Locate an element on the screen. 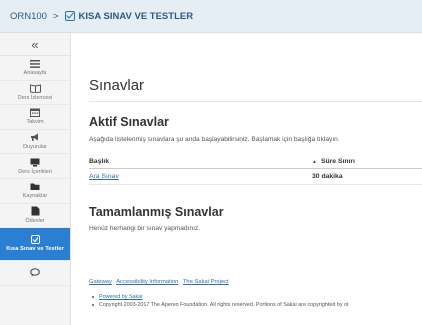 The image size is (422, 325). sidebar-item-takvim: Takvim is located at coordinates (35, 117).